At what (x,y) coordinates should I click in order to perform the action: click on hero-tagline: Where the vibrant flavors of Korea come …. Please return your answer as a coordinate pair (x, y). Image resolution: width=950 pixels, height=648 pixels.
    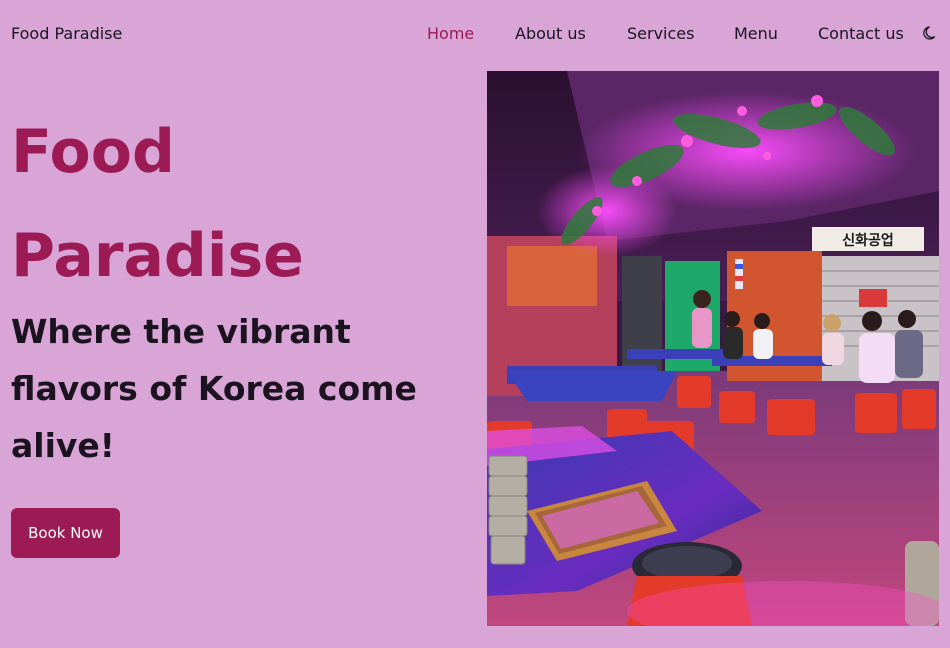
    Looking at the image, I should click on (214, 388).